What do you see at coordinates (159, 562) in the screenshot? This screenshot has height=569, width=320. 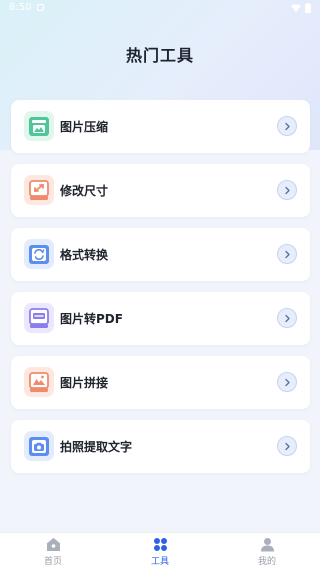 I see `tab-label: 工具` at bounding box center [159, 562].